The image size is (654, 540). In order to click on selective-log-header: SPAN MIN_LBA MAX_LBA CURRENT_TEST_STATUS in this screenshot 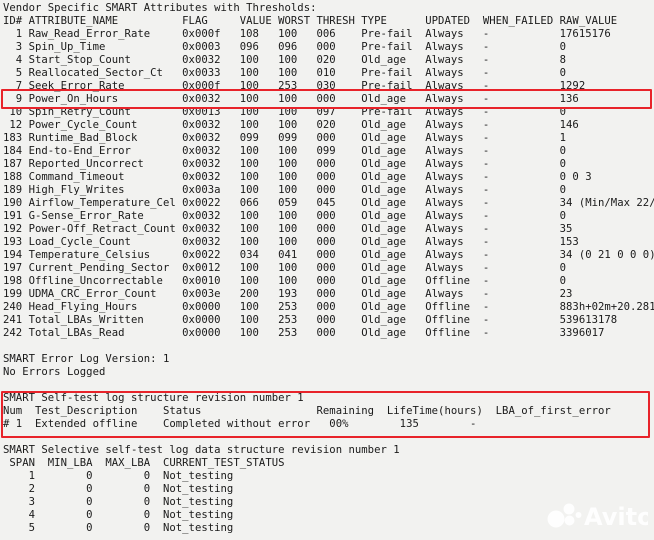, I will do `click(144, 463)`.